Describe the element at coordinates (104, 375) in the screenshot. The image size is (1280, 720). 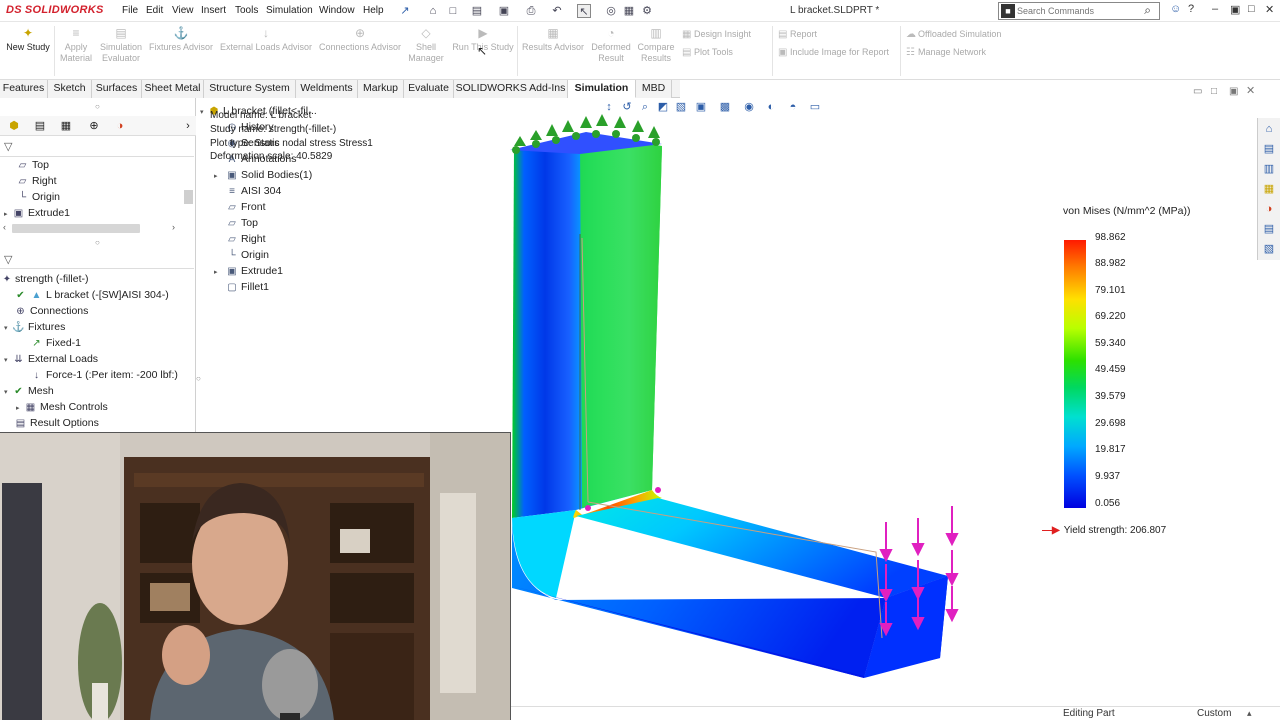
I see `tree-item-force-1: ↓ Force-1 (:Per item: -200 lbf:)` at that location.